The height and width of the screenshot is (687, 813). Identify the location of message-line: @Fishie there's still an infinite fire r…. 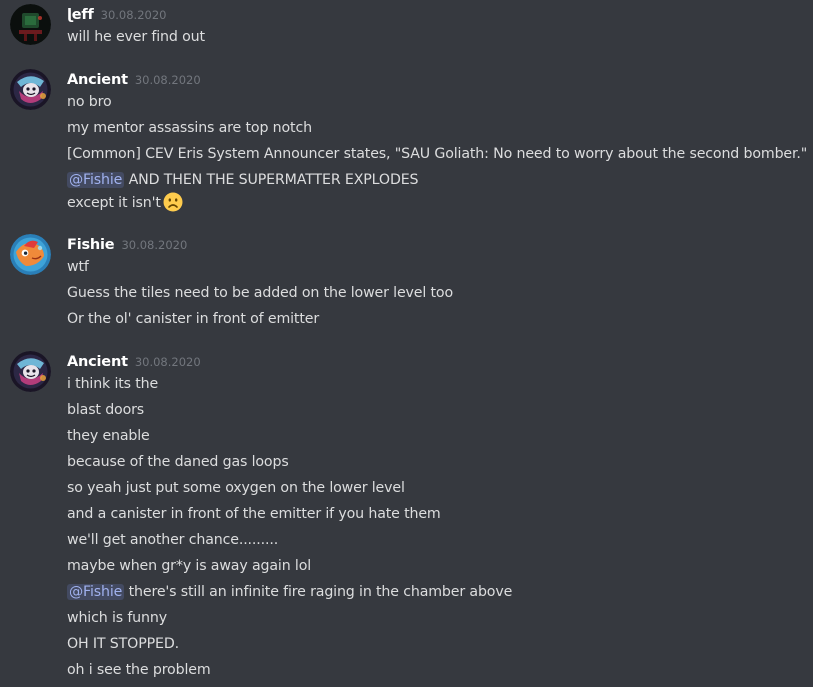
(289, 592).